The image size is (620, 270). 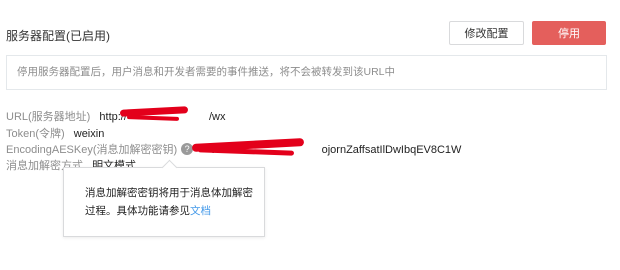 What do you see at coordinates (206, 72) in the screenshot?
I see `notice-text: 停用服务器配置后，用户消息和开发者需要的事件推送，将不会被转发到该URL中` at bounding box center [206, 72].